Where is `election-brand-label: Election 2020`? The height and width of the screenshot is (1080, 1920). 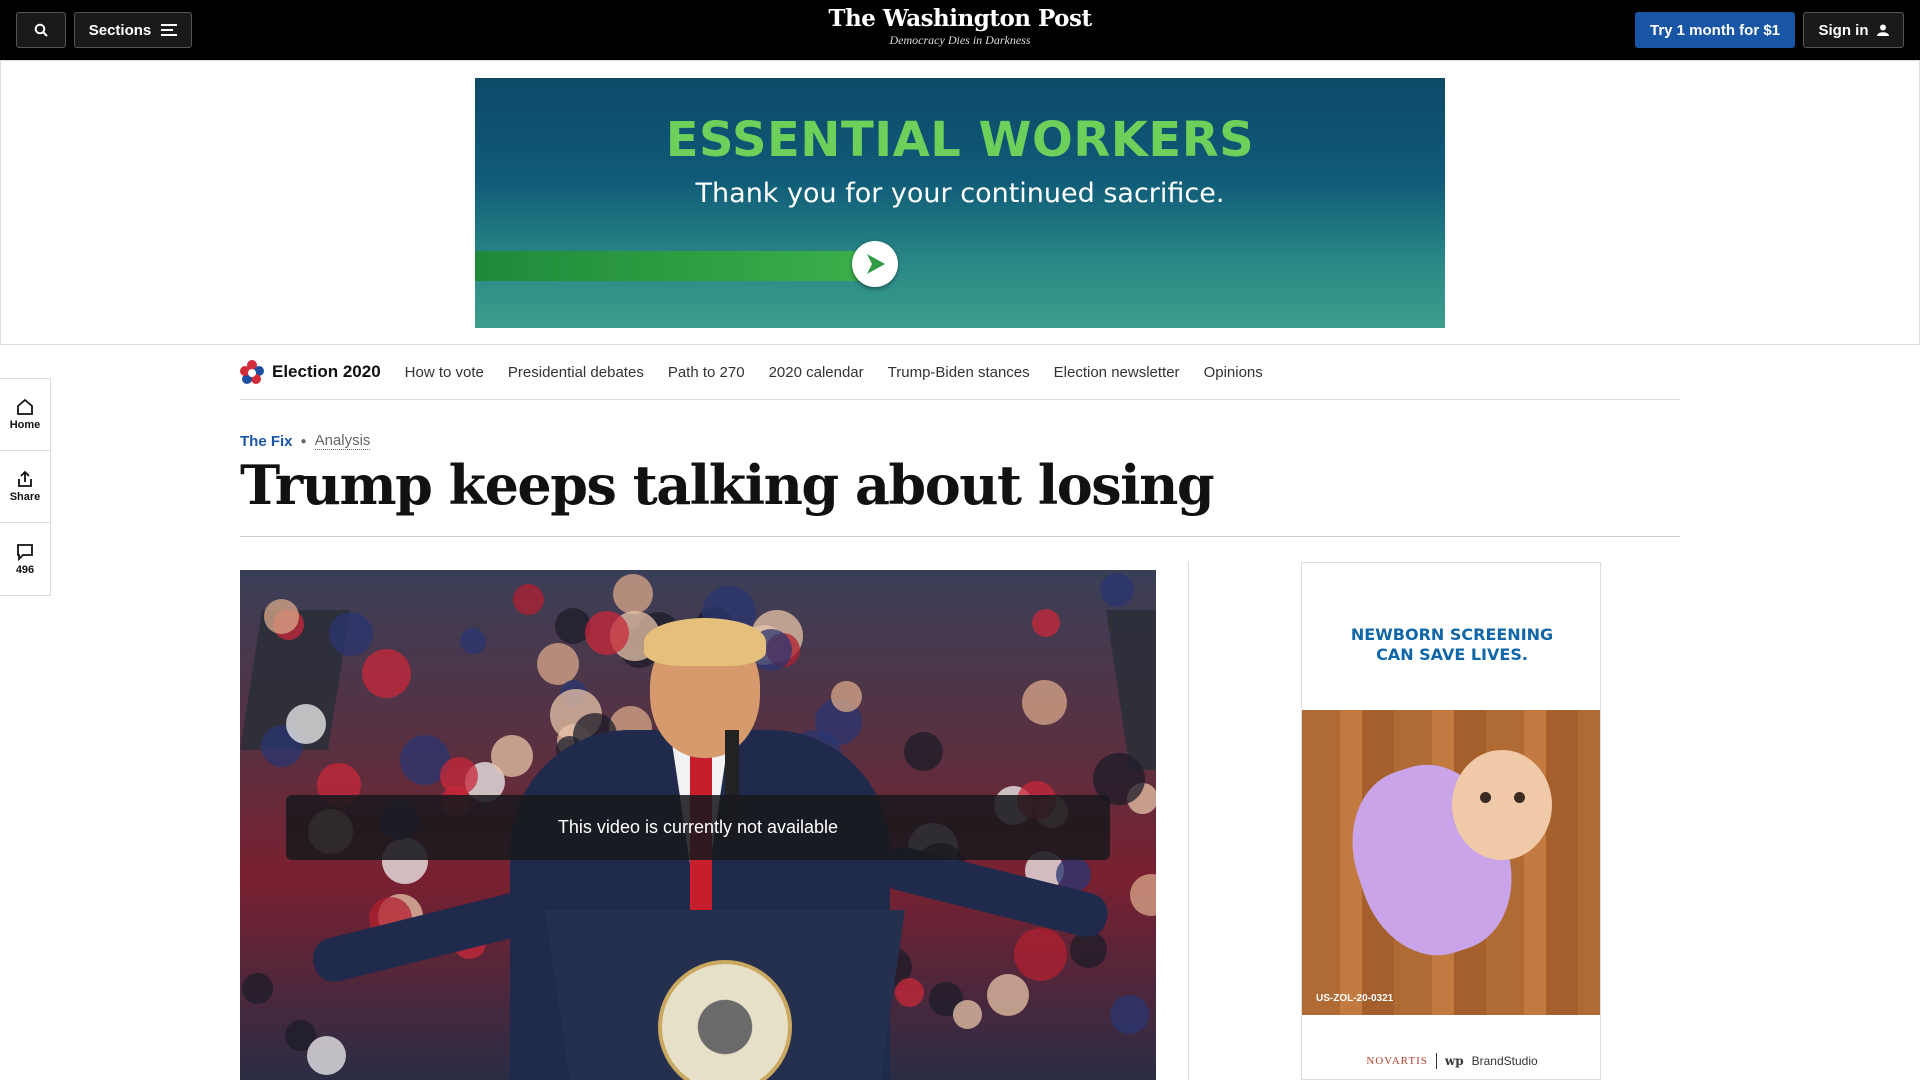 election-brand-label: Election 2020 is located at coordinates (326, 371).